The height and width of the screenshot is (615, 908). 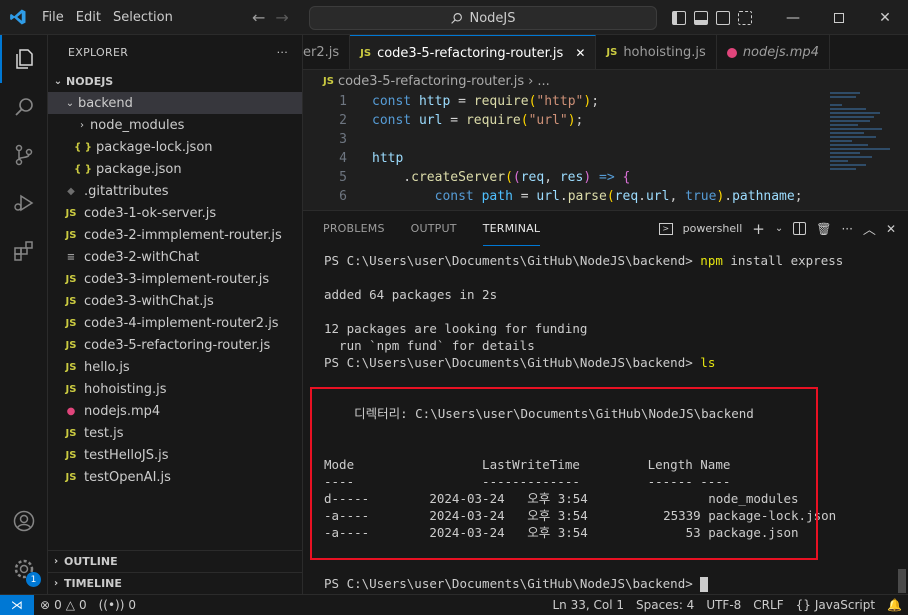 I want to click on tab-terminal: TERMINAL, so click(x=511, y=228).